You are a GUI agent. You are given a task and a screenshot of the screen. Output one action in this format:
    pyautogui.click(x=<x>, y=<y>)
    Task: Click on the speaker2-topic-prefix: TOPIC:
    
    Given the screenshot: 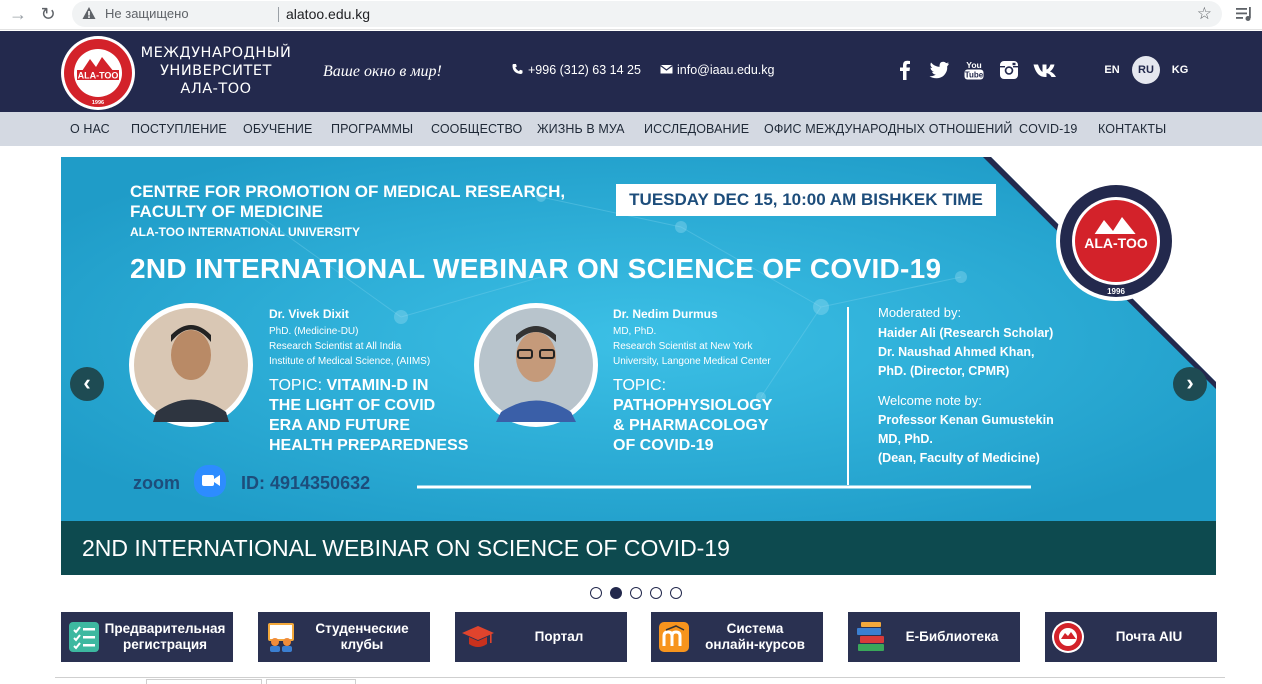 What is the action you would take?
    pyautogui.click(x=640, y=385)
    